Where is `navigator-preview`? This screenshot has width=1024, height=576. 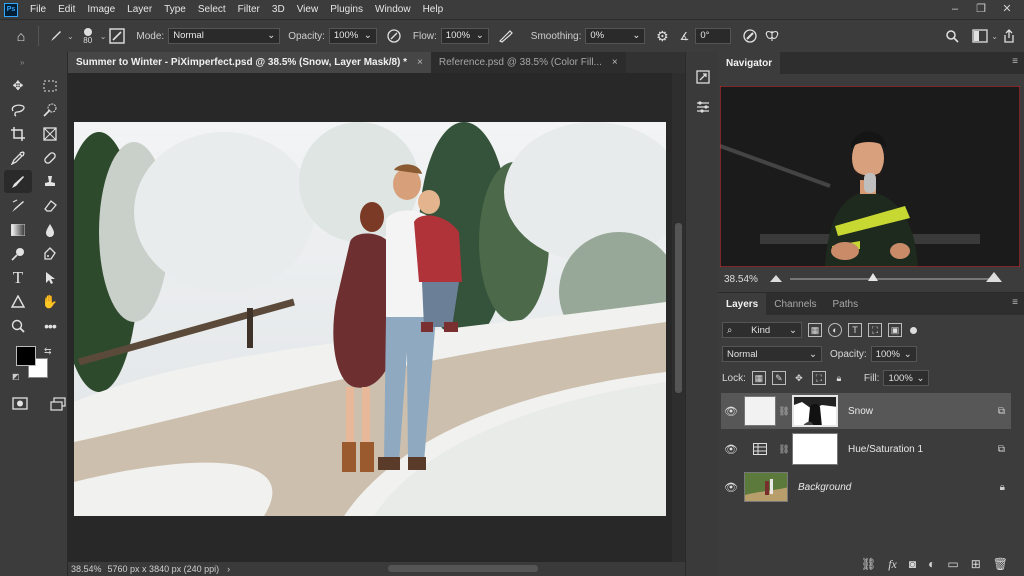 navigator-preview is located at coordinates (870, 176).